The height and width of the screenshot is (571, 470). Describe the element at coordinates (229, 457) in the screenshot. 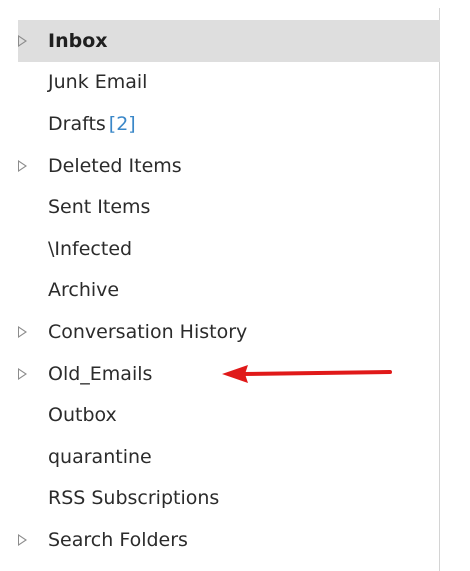

I see `folder-item-quarantine: quarantine` at that location.